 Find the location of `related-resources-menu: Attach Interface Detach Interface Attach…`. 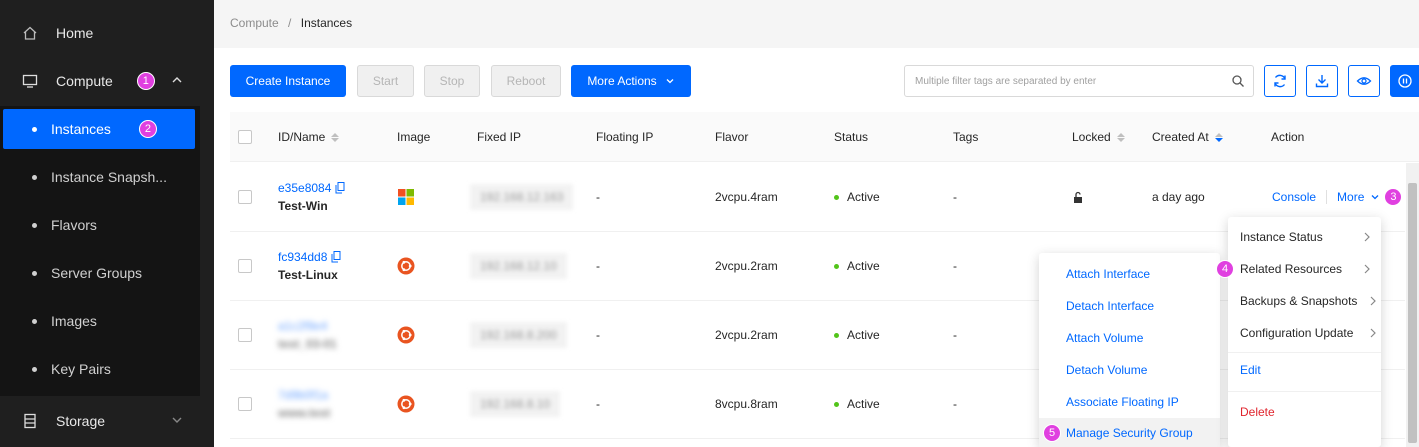

related-resources-menu: Attach Interface Detach Interface Attach… is located at coordinates (1129, 350).